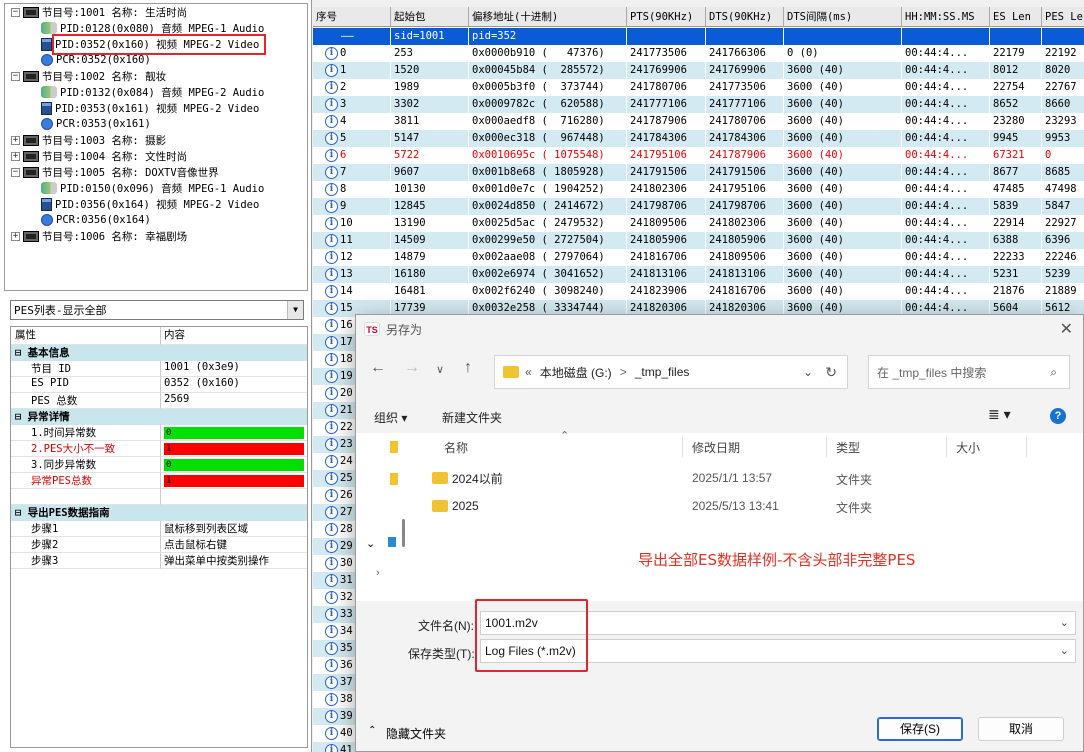  What do you see at coordinates (234, 336) in the screenshot?
I see `header-value: 内容` at bounding box center [234, 336].